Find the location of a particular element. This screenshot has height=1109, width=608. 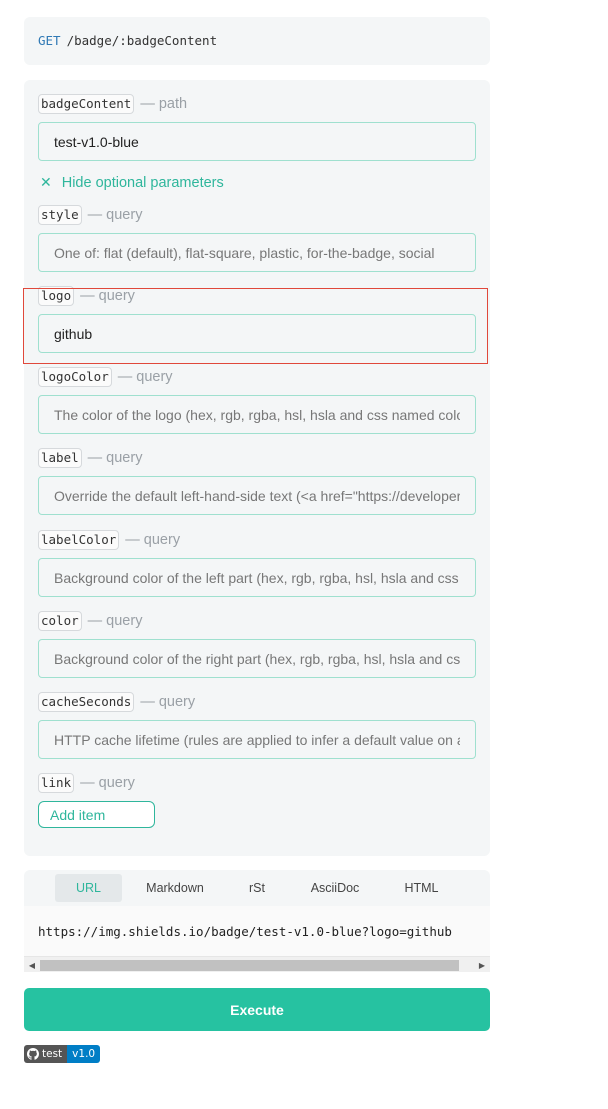

param-name: badgeContent is located at coordinates (86, 104).